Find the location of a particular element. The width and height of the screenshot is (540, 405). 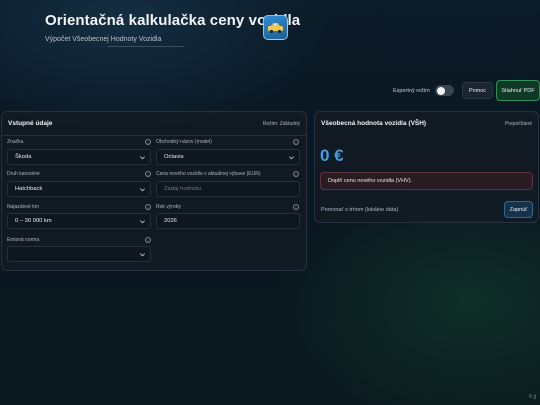

inputs-card-title: Vstupné údaje is located at coordinates (30, 123).